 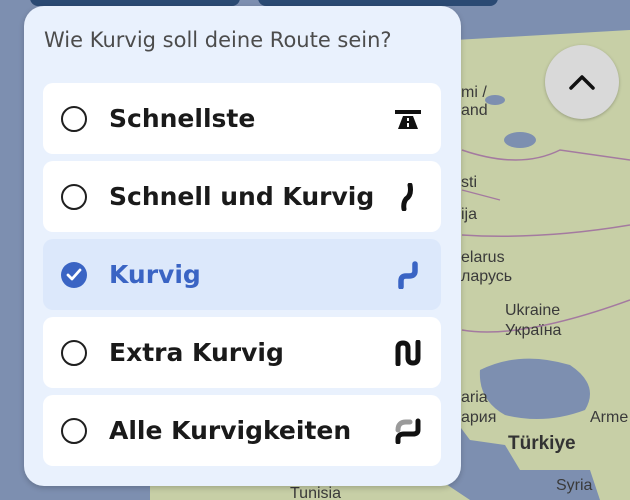 I want to click on radio-button-checked, so click(x=74, y=274).